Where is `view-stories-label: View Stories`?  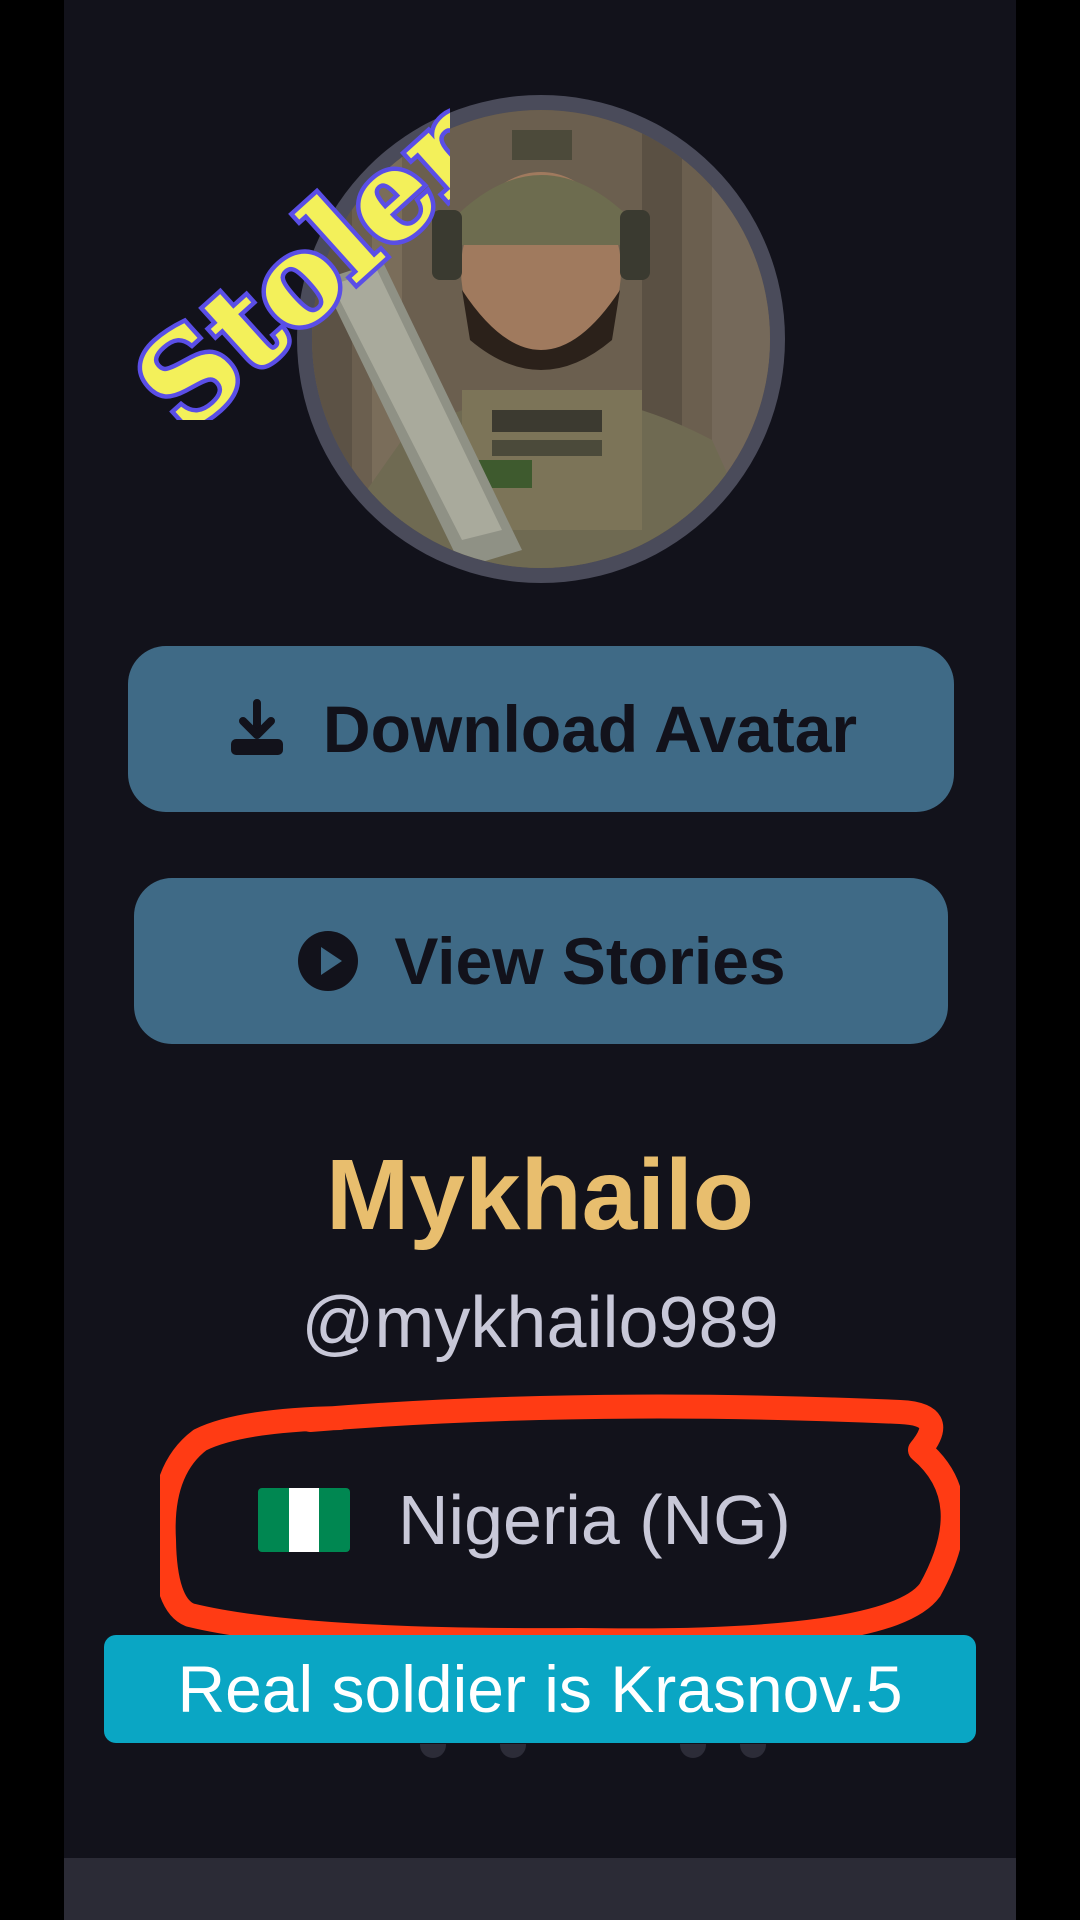 view-stories-label: View Stories is located at coordinates (590, 961).